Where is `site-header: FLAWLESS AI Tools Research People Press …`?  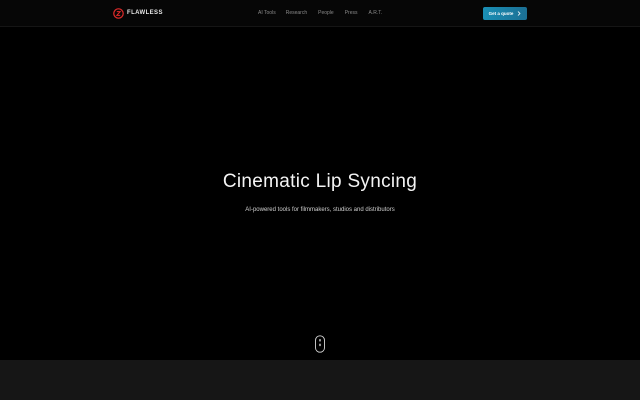
site-header: FLAWLESS AI Tools Research People Press … is located at coordinates (320, 13).